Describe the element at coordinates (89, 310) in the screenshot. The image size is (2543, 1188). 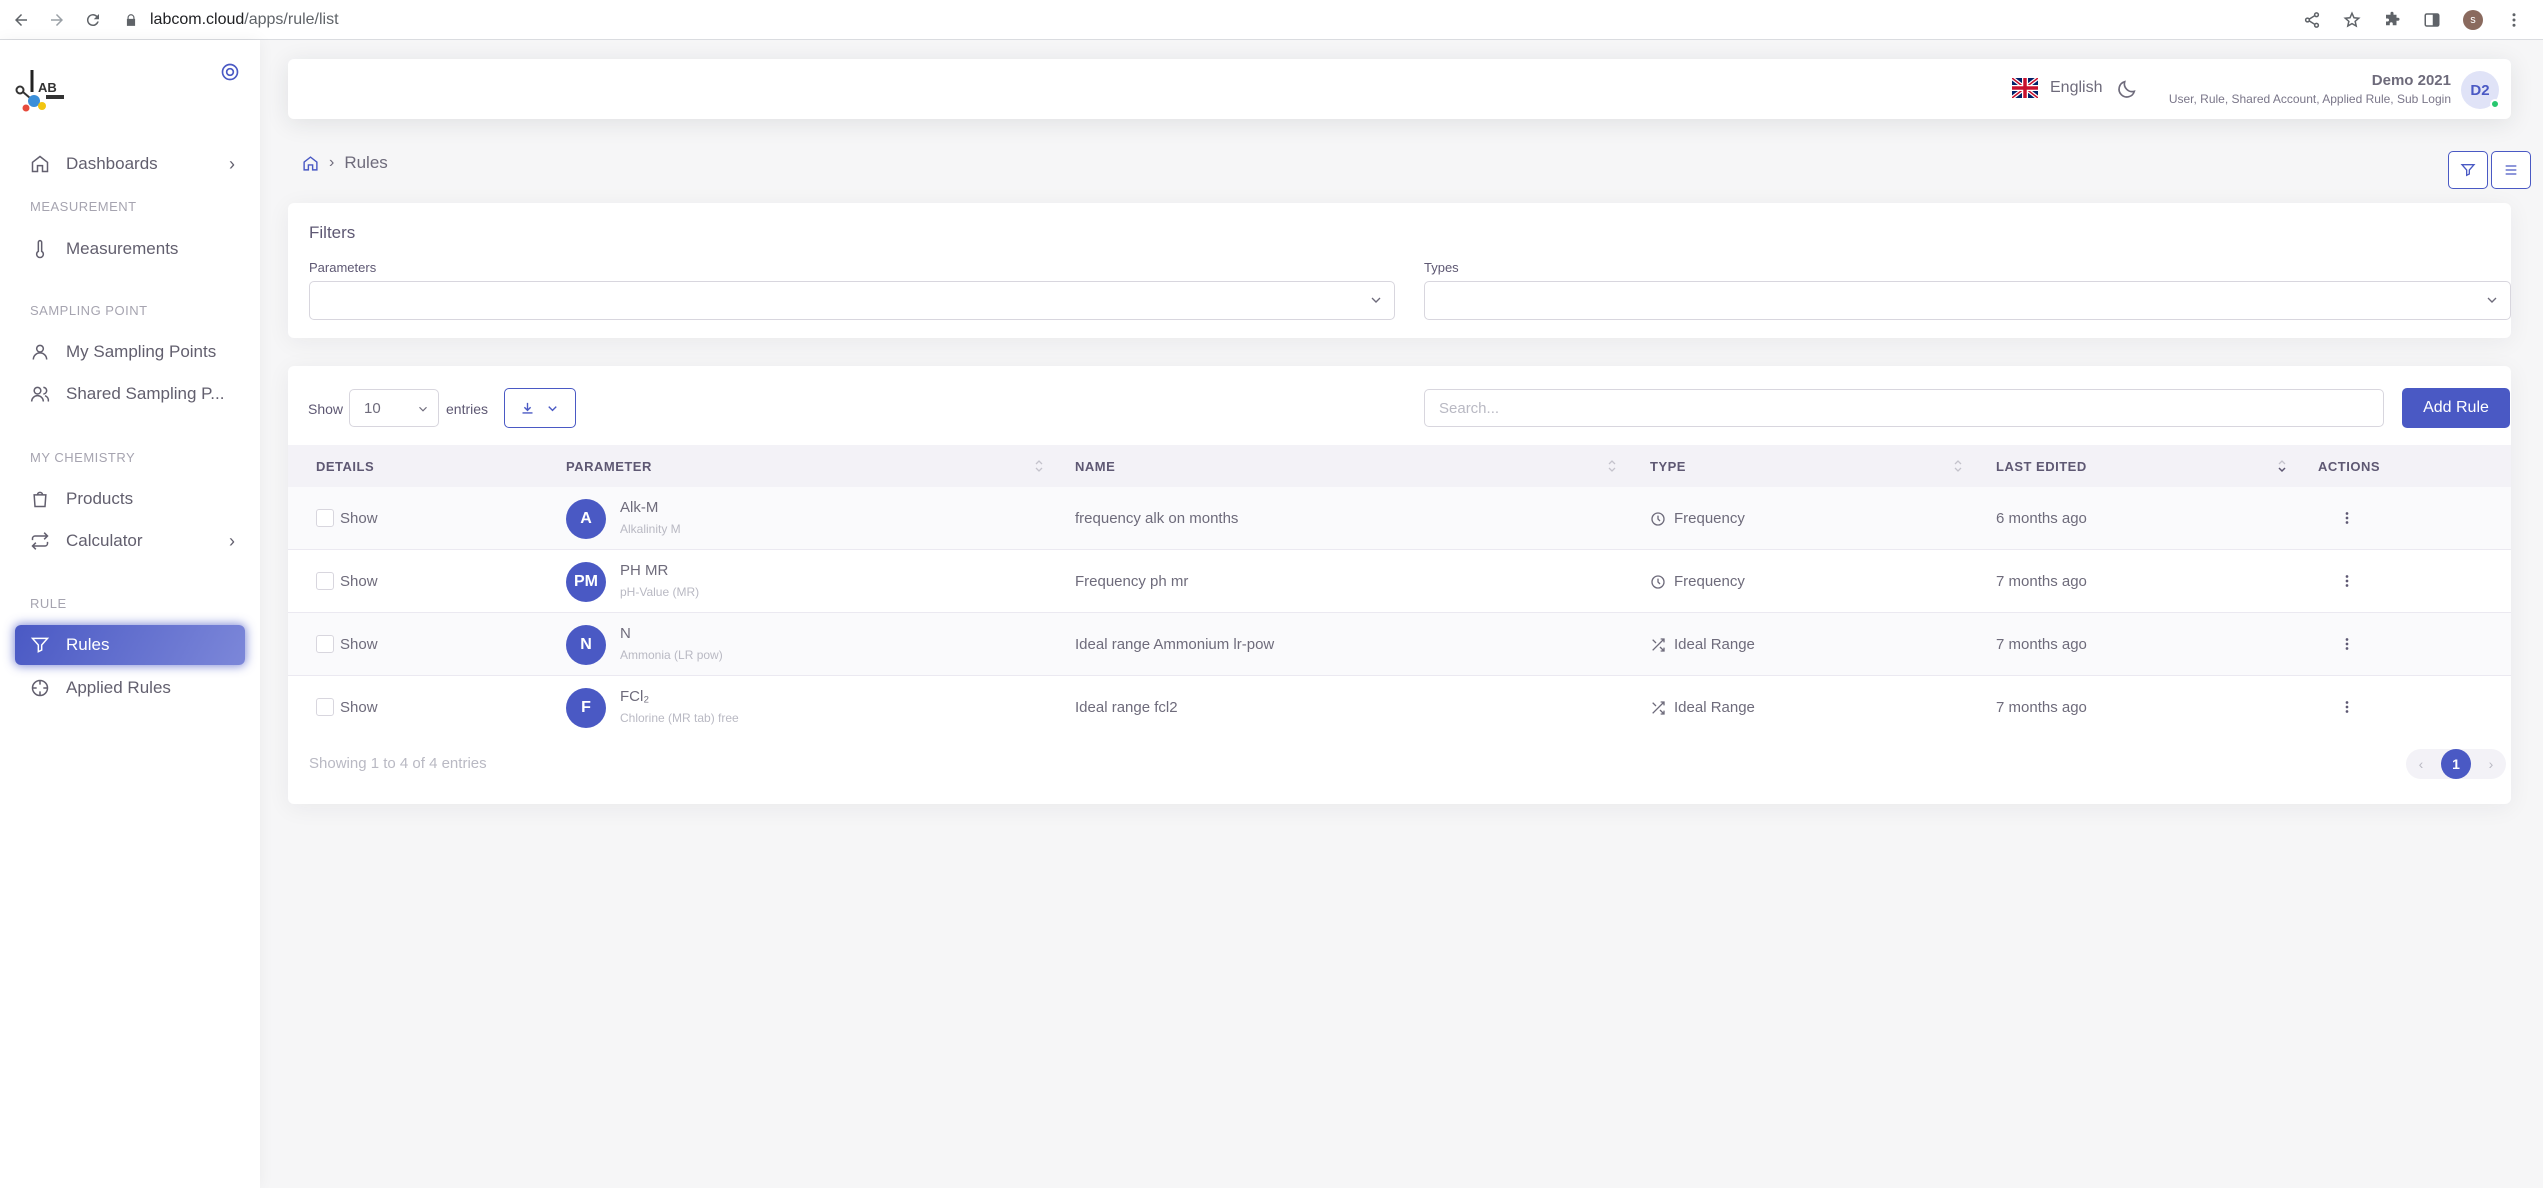
I see `nav-header-sampling-point: SAMPLING POINT` at that location.